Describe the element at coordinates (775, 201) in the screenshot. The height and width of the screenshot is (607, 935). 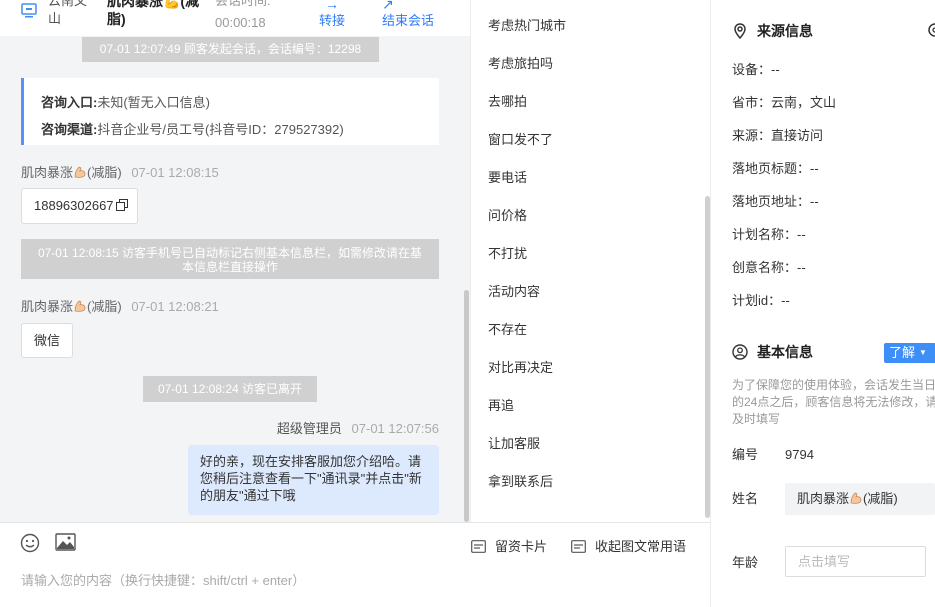
I see `source-landing-url: 落地页地址：--` at that location.